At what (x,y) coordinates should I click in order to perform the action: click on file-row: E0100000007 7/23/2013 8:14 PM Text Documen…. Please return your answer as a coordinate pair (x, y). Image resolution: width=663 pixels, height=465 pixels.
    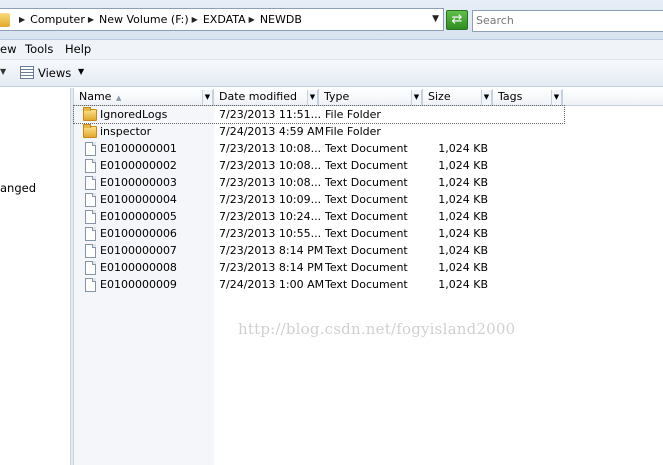
    Looking at the image, I should click on (368, 250).